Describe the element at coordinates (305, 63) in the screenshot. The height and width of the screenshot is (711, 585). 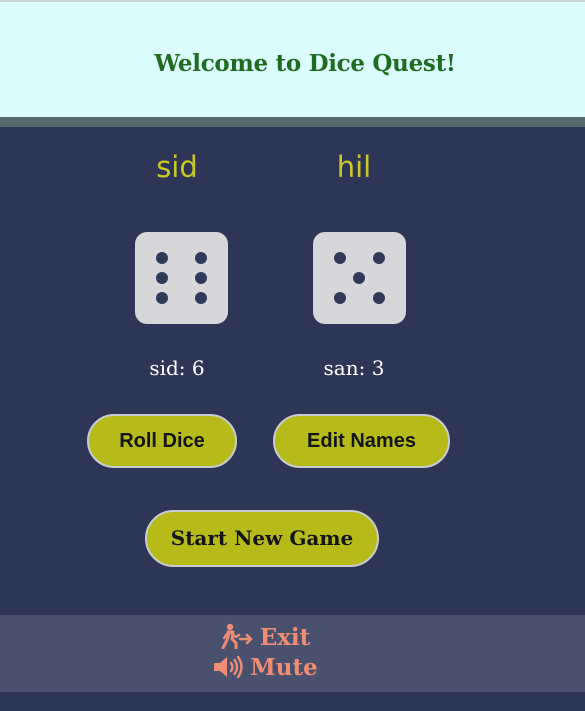
I see `page-title: Welcome to Dice Quest!` at that location.